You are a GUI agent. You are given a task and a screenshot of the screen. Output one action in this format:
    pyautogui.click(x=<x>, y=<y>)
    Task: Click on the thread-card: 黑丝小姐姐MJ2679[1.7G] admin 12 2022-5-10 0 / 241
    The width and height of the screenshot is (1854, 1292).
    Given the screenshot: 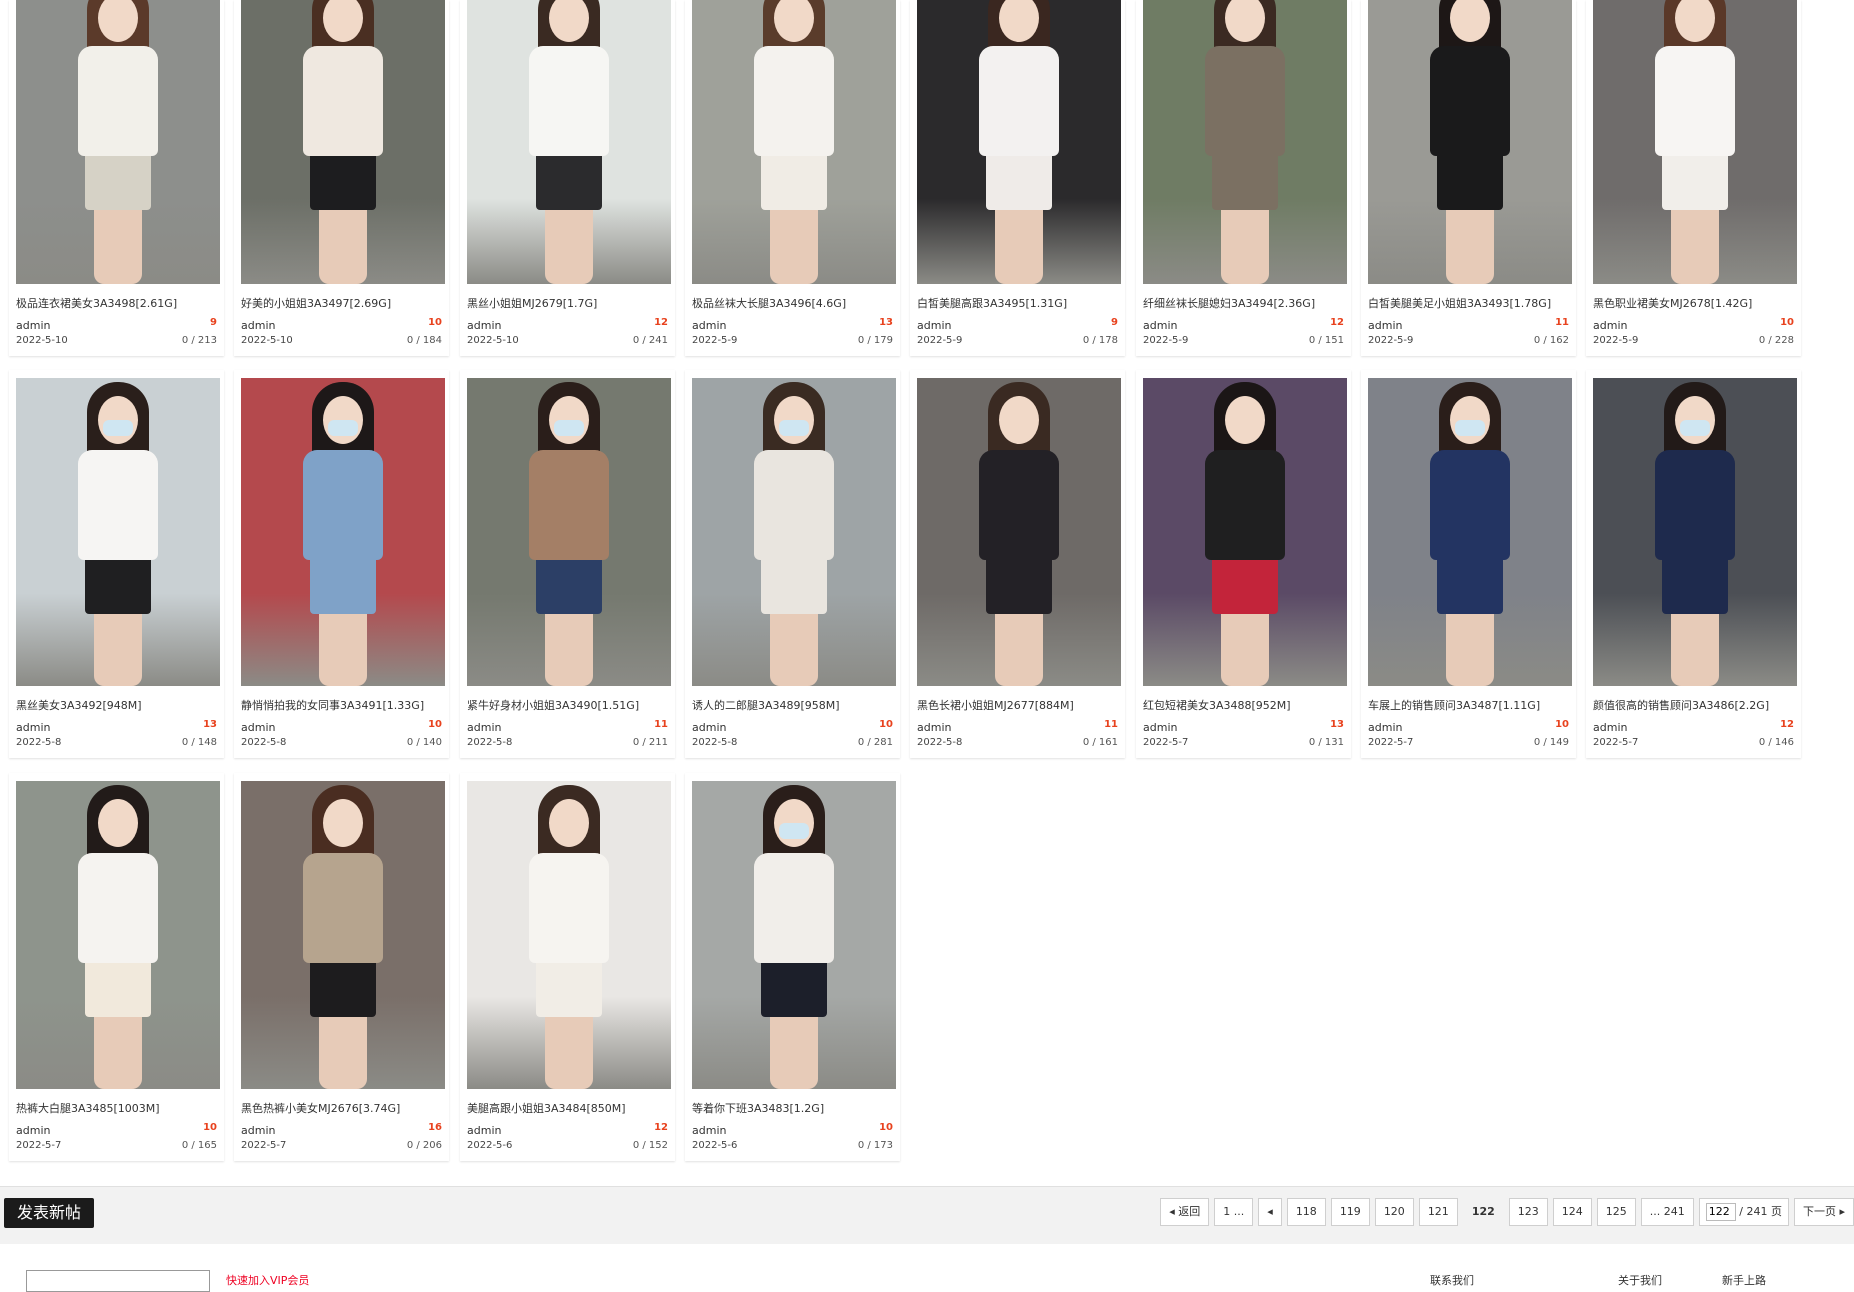 What is the action you would take?
    pyautogui.click(x=567, y=178)
    